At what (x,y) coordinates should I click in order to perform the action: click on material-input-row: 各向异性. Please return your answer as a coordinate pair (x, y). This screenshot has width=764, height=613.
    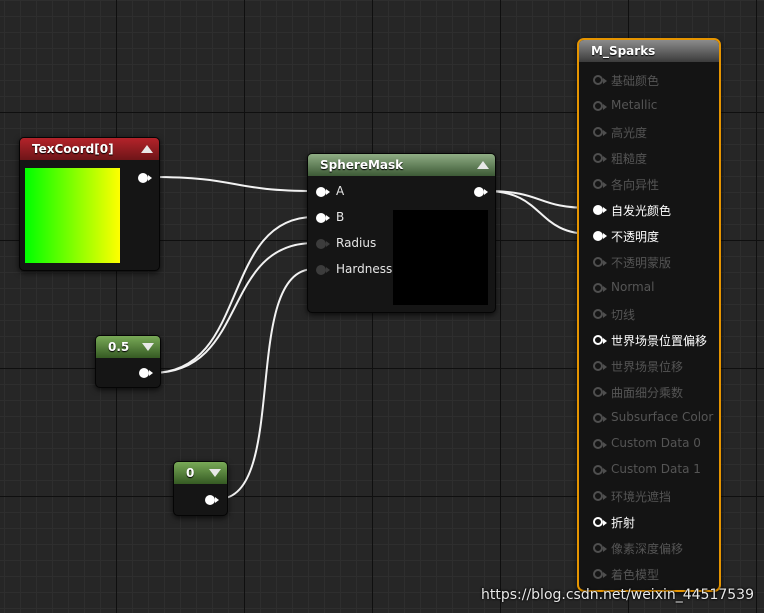
    Looking at the image, I should click on (653, 184).